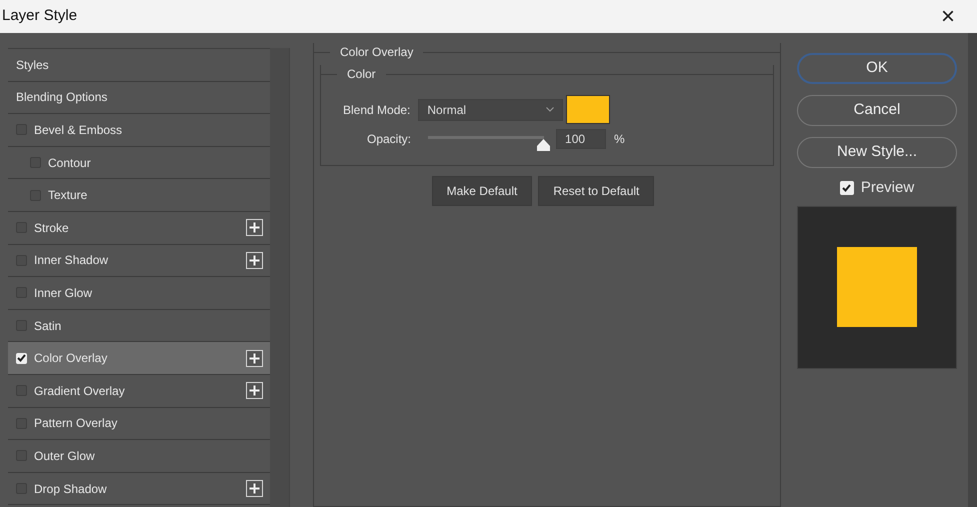  I want to click on style-label: Styles, so click(32, 65).